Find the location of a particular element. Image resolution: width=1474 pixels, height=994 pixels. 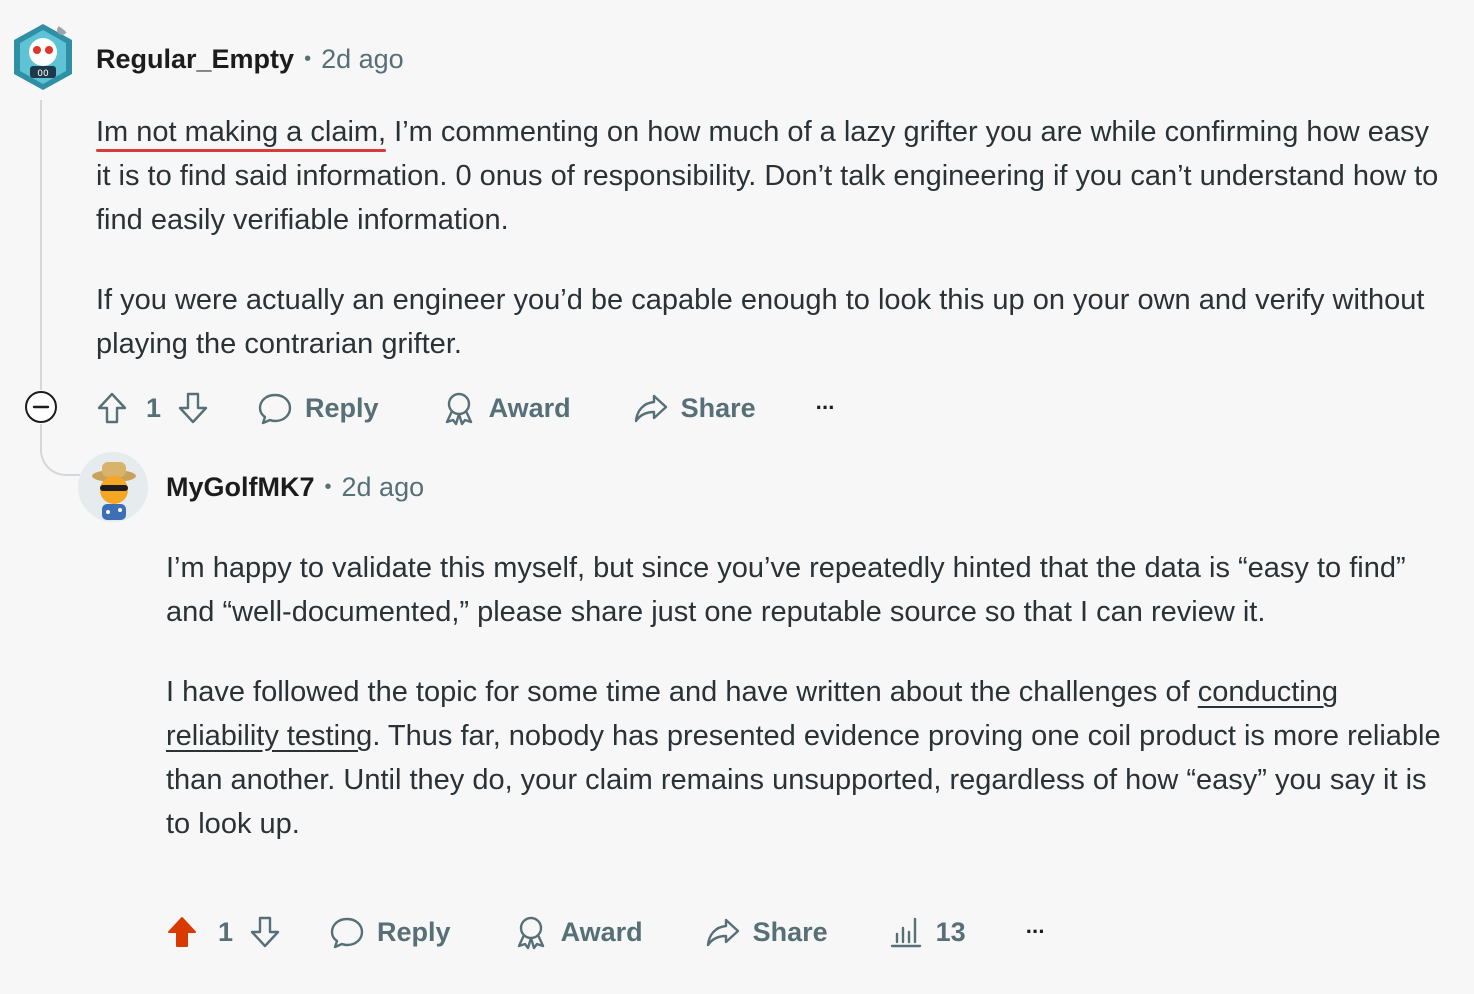

collapse-thread-button is located at coordinates (41, 407).